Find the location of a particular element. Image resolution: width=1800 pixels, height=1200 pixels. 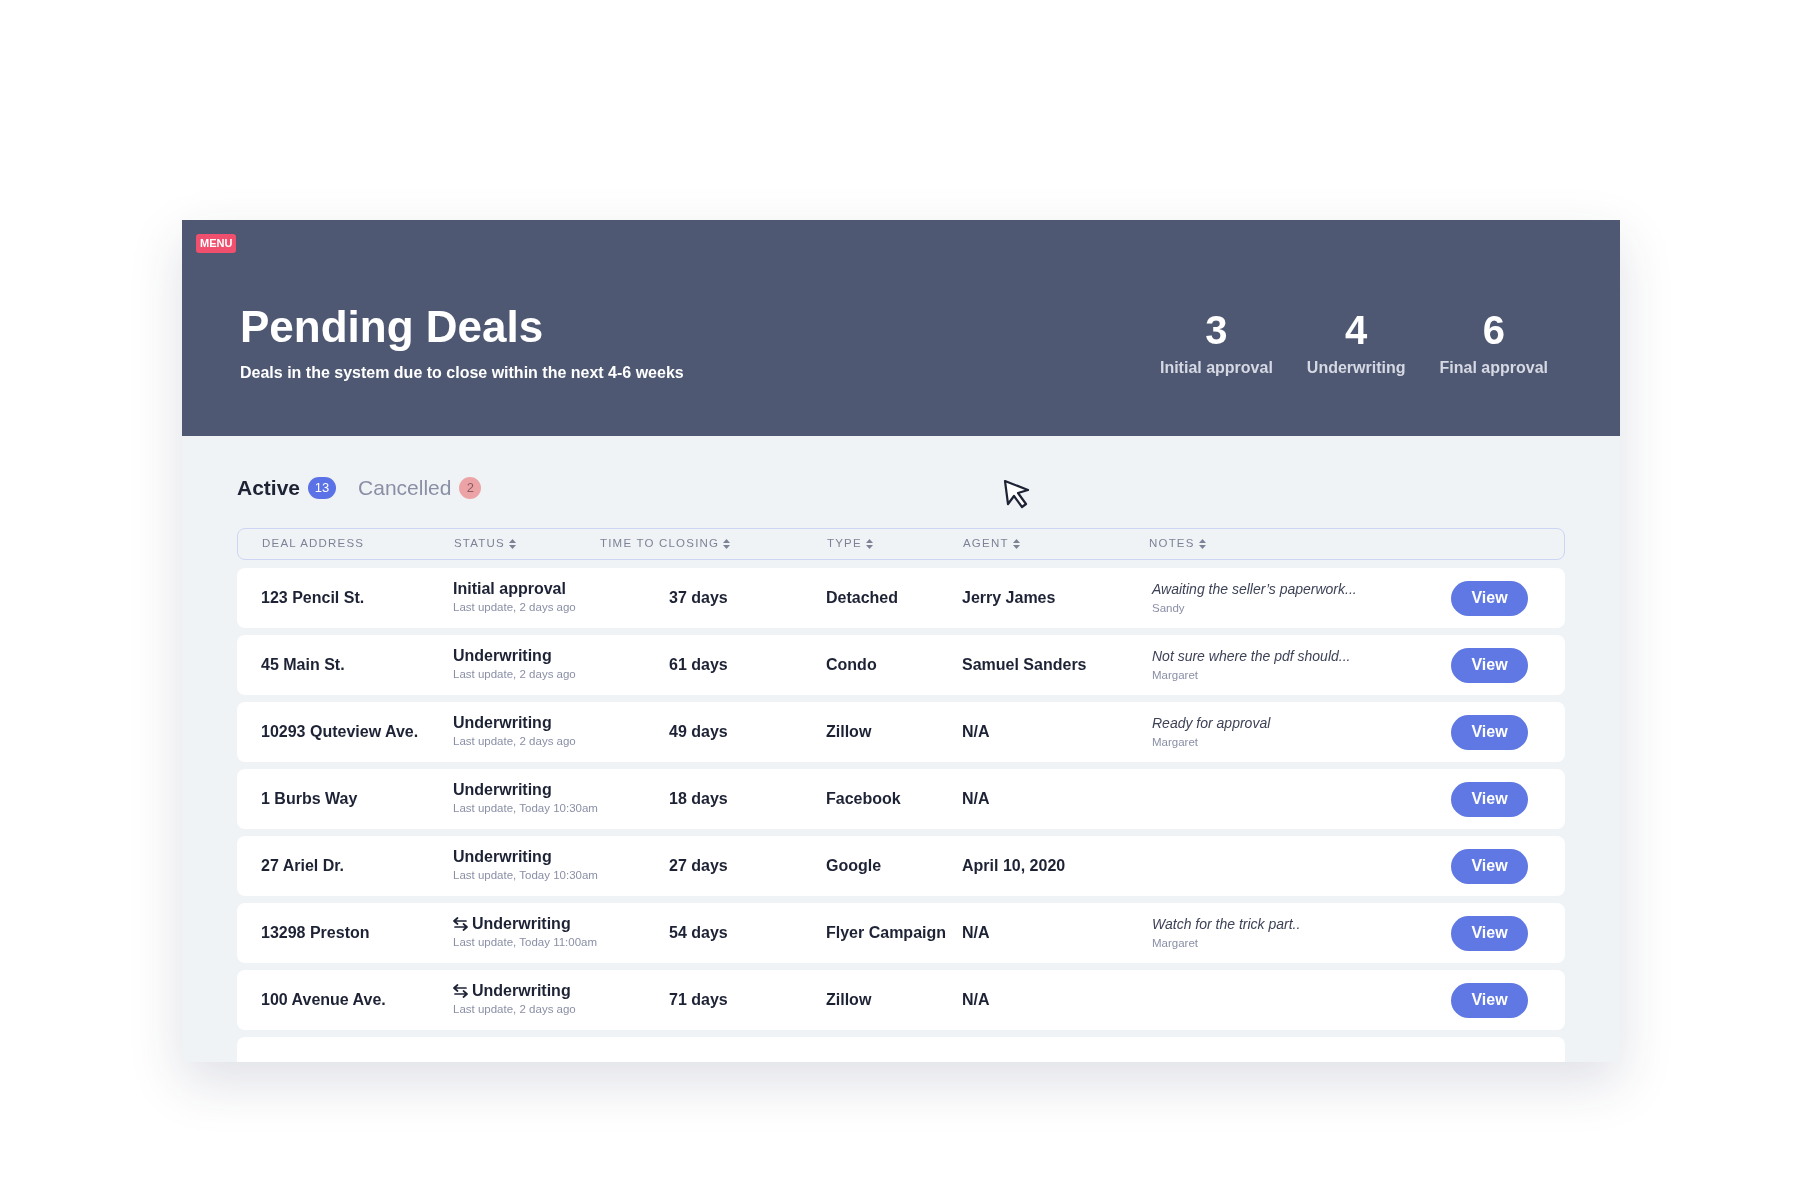

address-cell-text: 123 Pencil St. is located at coordinates (313, 598).